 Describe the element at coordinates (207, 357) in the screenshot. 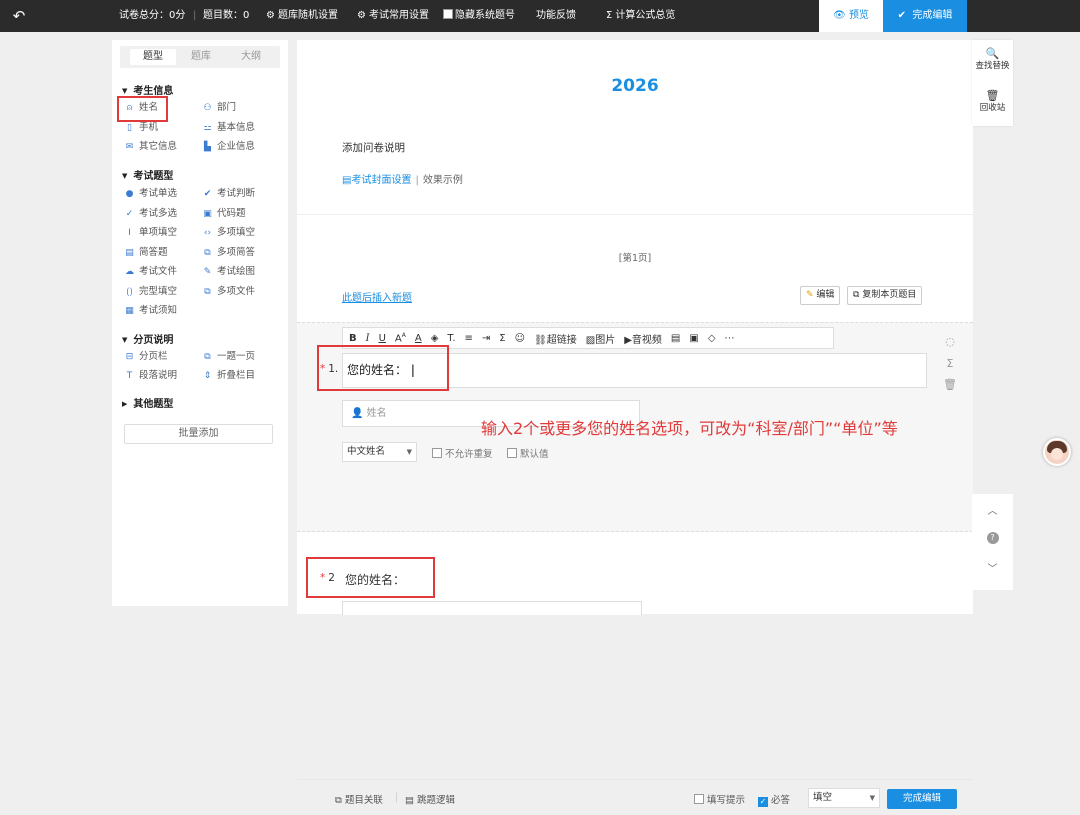

I see `pages-icon: ⧉` at that location.